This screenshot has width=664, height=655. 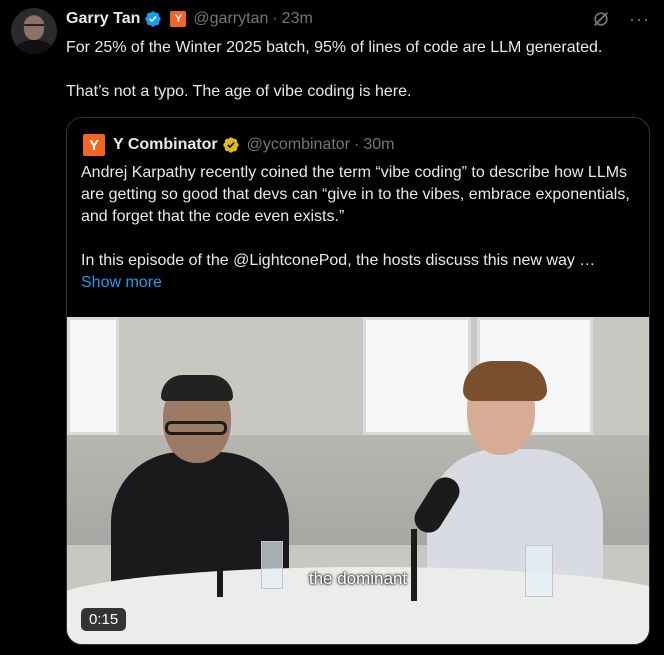 I want to click on quote-author-handle: @ycombinator, so click(x=298, y=145).